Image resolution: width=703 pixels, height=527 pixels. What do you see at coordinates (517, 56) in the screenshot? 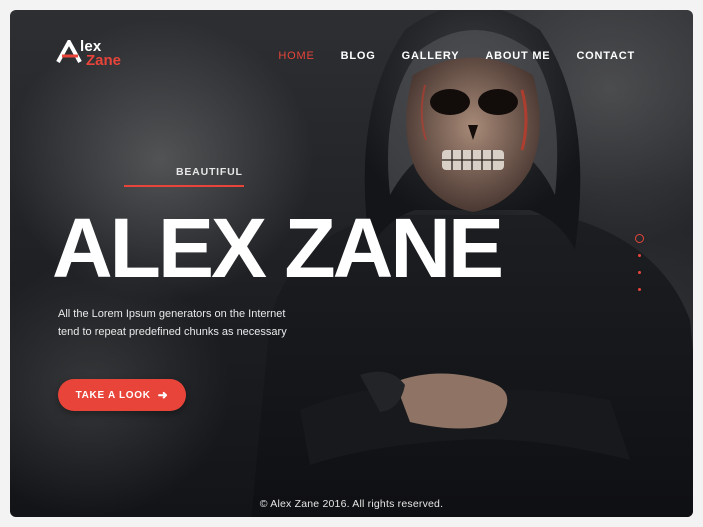
I see `nav-item-about-me: ABOUT ME` at bounding box center [517, 56].